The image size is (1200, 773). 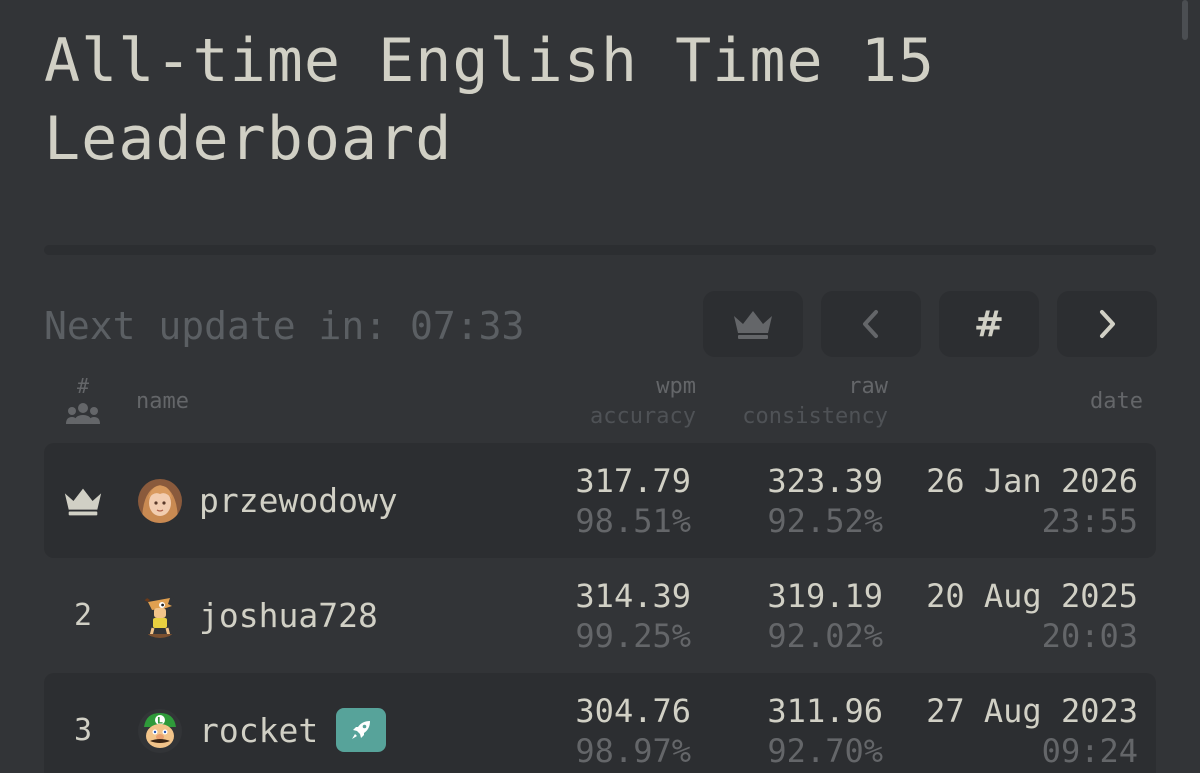 I want to click on raw-value: 319.19, so click(x=825, y=596).